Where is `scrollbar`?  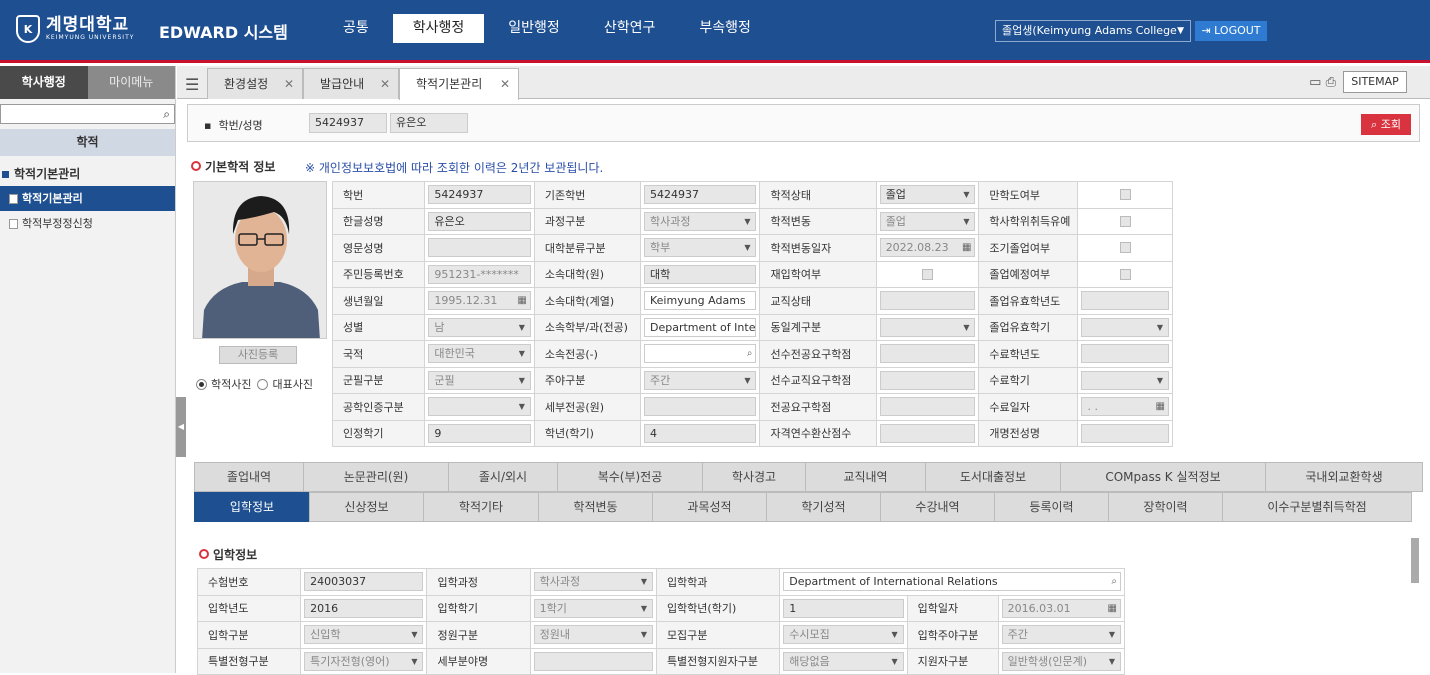
scrollbar is located at coordinates (1415, 600).